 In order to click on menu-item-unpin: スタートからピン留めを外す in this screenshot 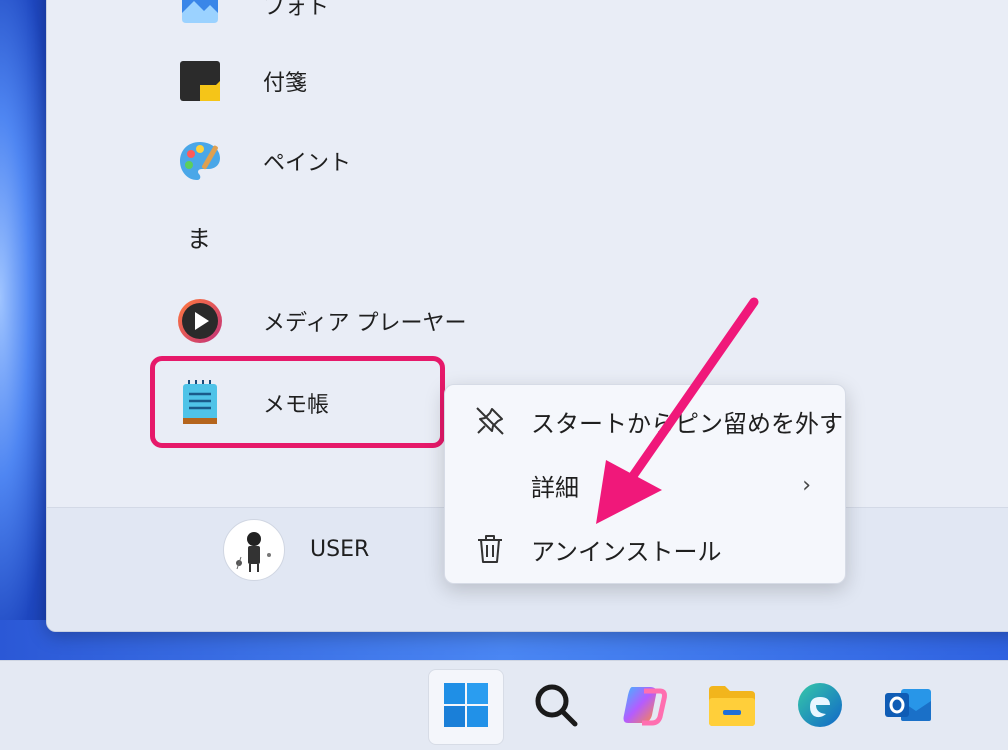, I will do `click(645, 421)`.